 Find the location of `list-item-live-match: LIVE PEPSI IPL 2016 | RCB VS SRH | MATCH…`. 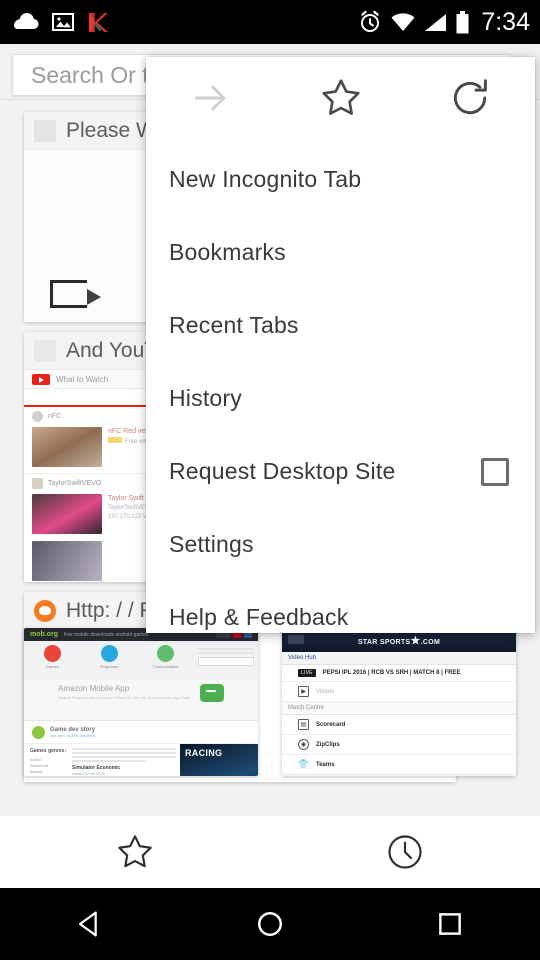

list-item-live-match: LIVE PEPSI IPL 2016 | RCB VS SRH | MATCH… is located at coordinates (399, 673).